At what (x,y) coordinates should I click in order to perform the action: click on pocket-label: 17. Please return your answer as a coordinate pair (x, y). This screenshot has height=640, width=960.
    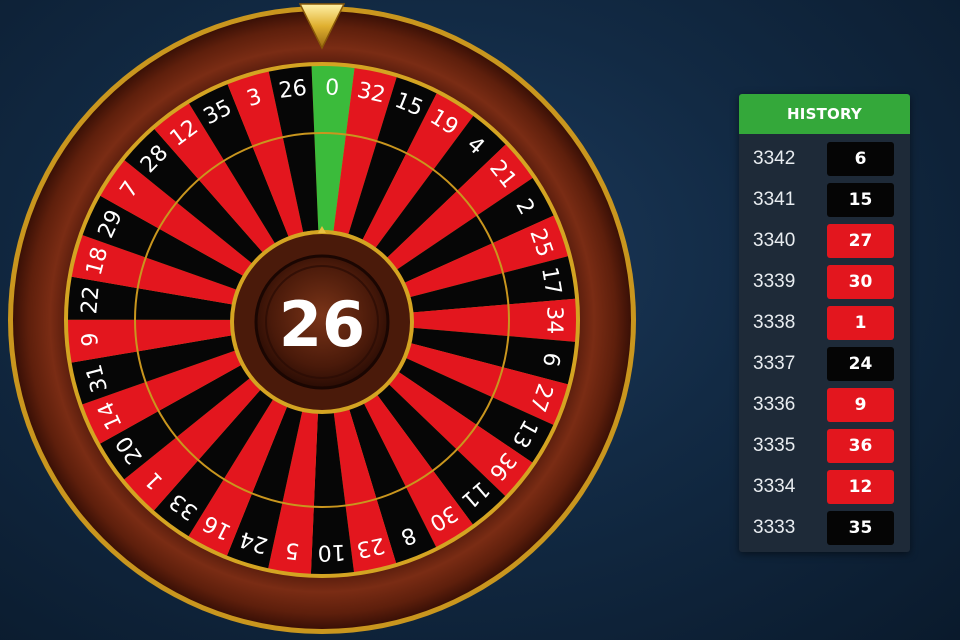
    Looking at the image, I should click on (550, 281).